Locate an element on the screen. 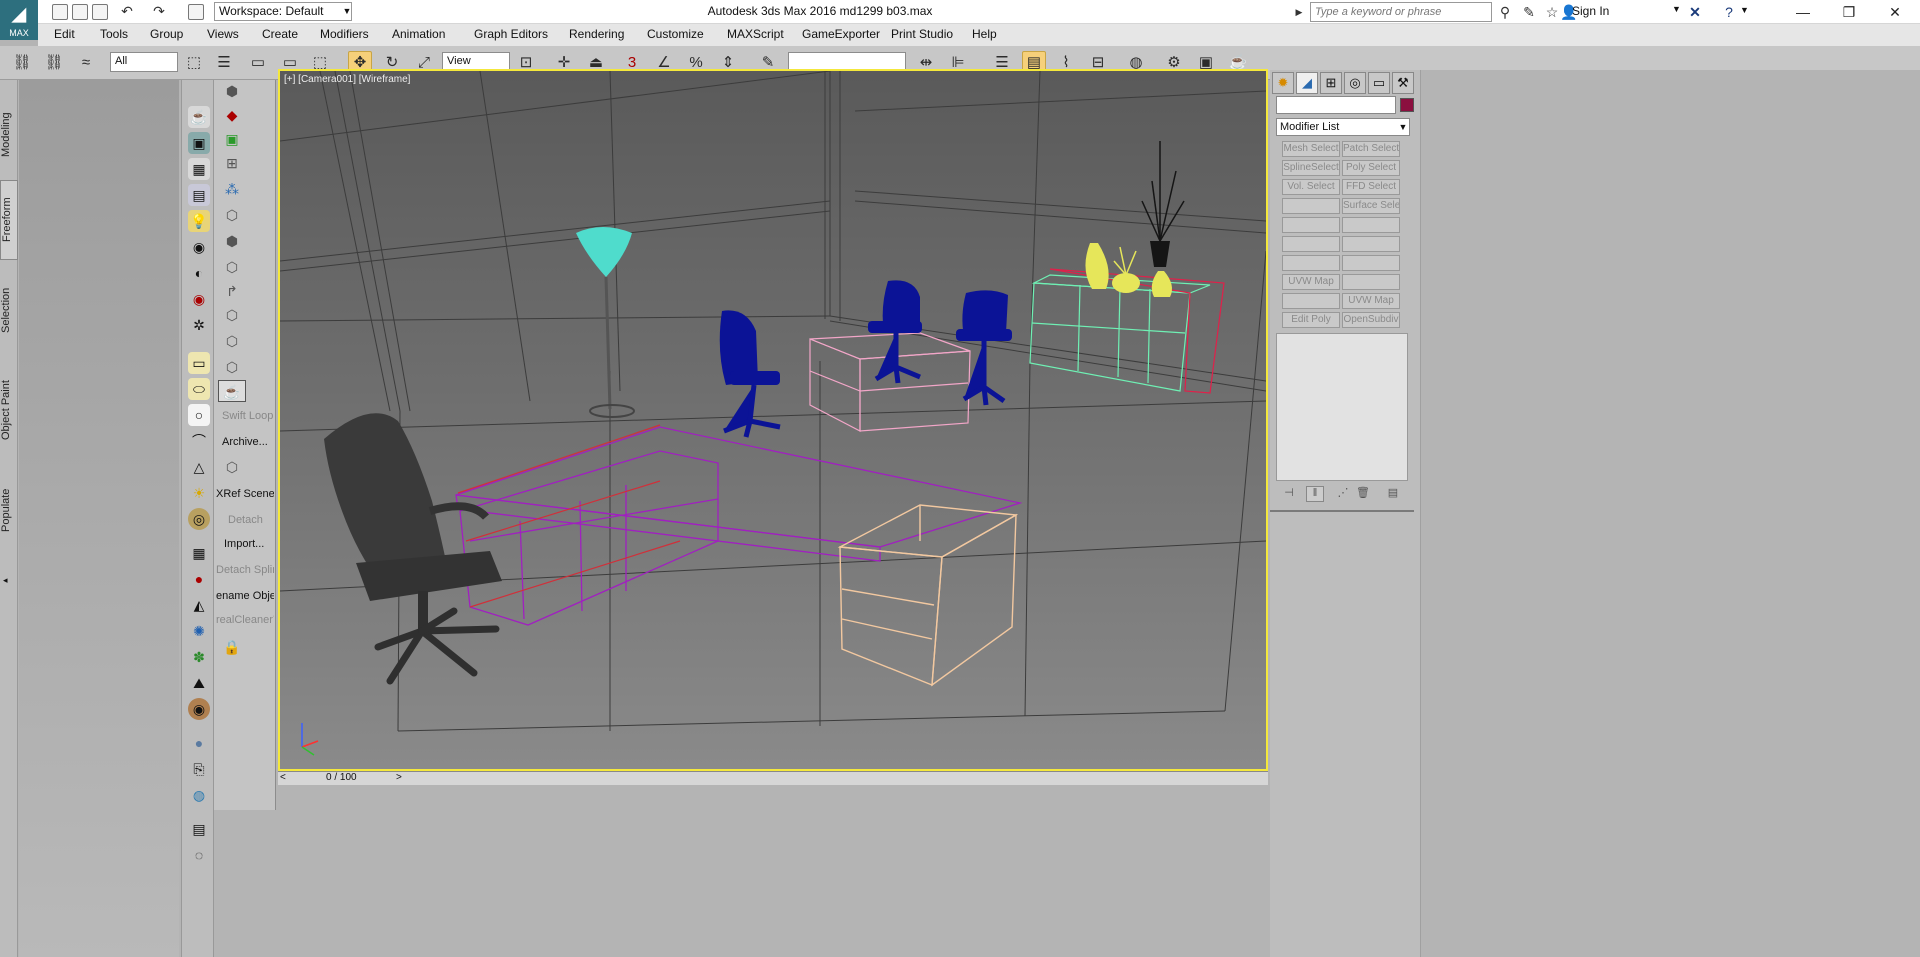 The height and width of the screenshot is (957, 1920). script-icon: ⎘ is located at coordinates (199, 769).